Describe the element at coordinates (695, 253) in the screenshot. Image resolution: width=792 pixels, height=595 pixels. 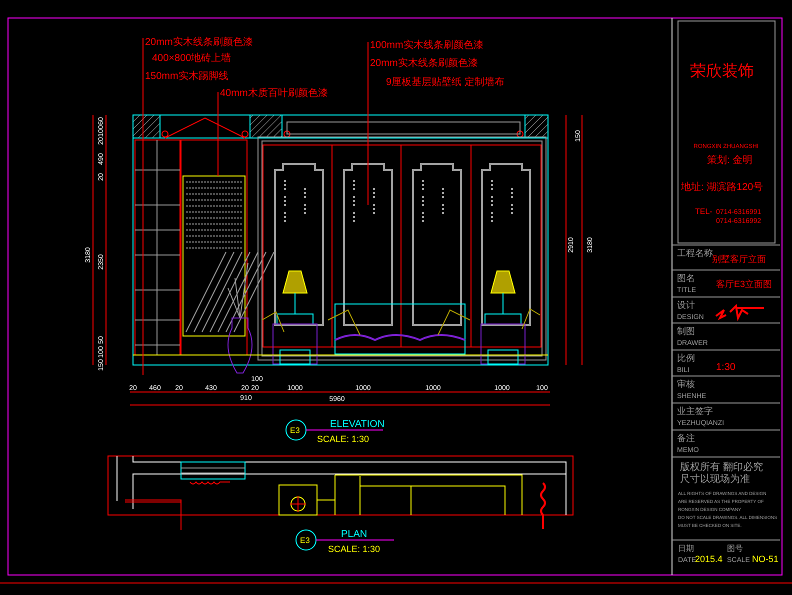
I see `field-label: 工程名称` at that location.